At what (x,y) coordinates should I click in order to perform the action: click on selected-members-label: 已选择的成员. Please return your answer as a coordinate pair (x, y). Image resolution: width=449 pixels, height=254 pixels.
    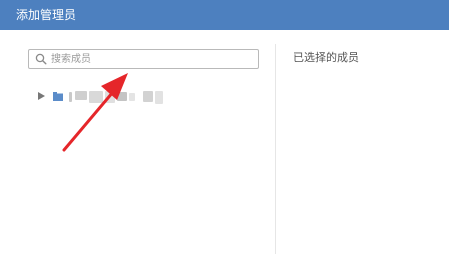
    Looking at the image, I should click on (326, 57).